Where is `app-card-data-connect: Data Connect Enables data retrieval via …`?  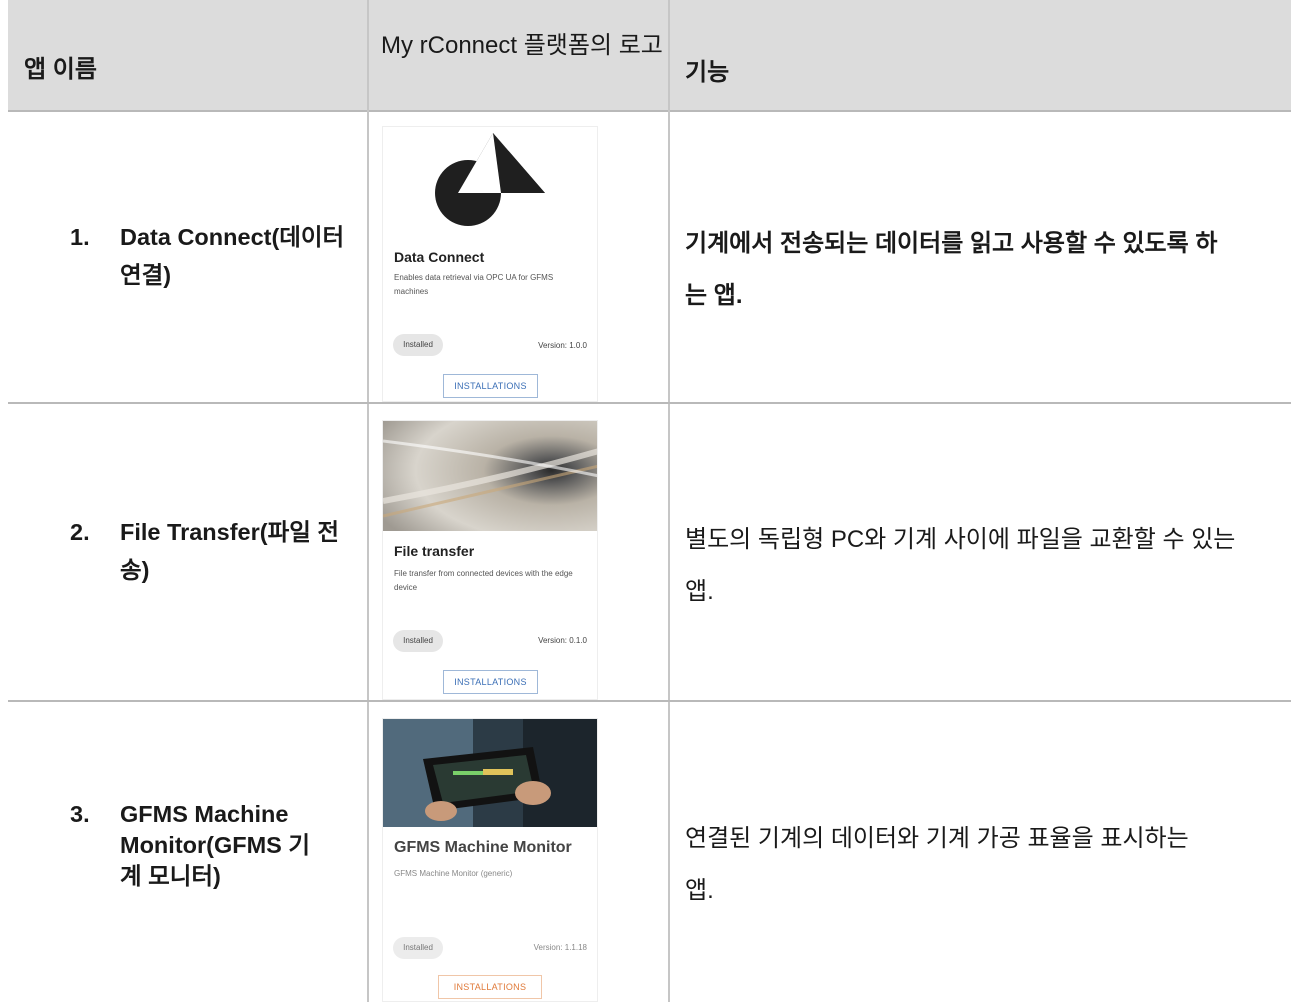
app-card-data-connect: Data Connect Enables data retrieval via … is located at coordinates (490, 264).